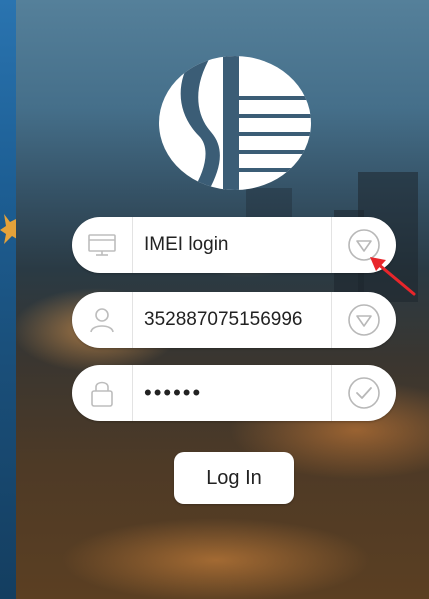  What do you see at coordinates (223, 319) in the screenshot?
I see `imei-value: 352887075156996` at bounding box center [223, 319].